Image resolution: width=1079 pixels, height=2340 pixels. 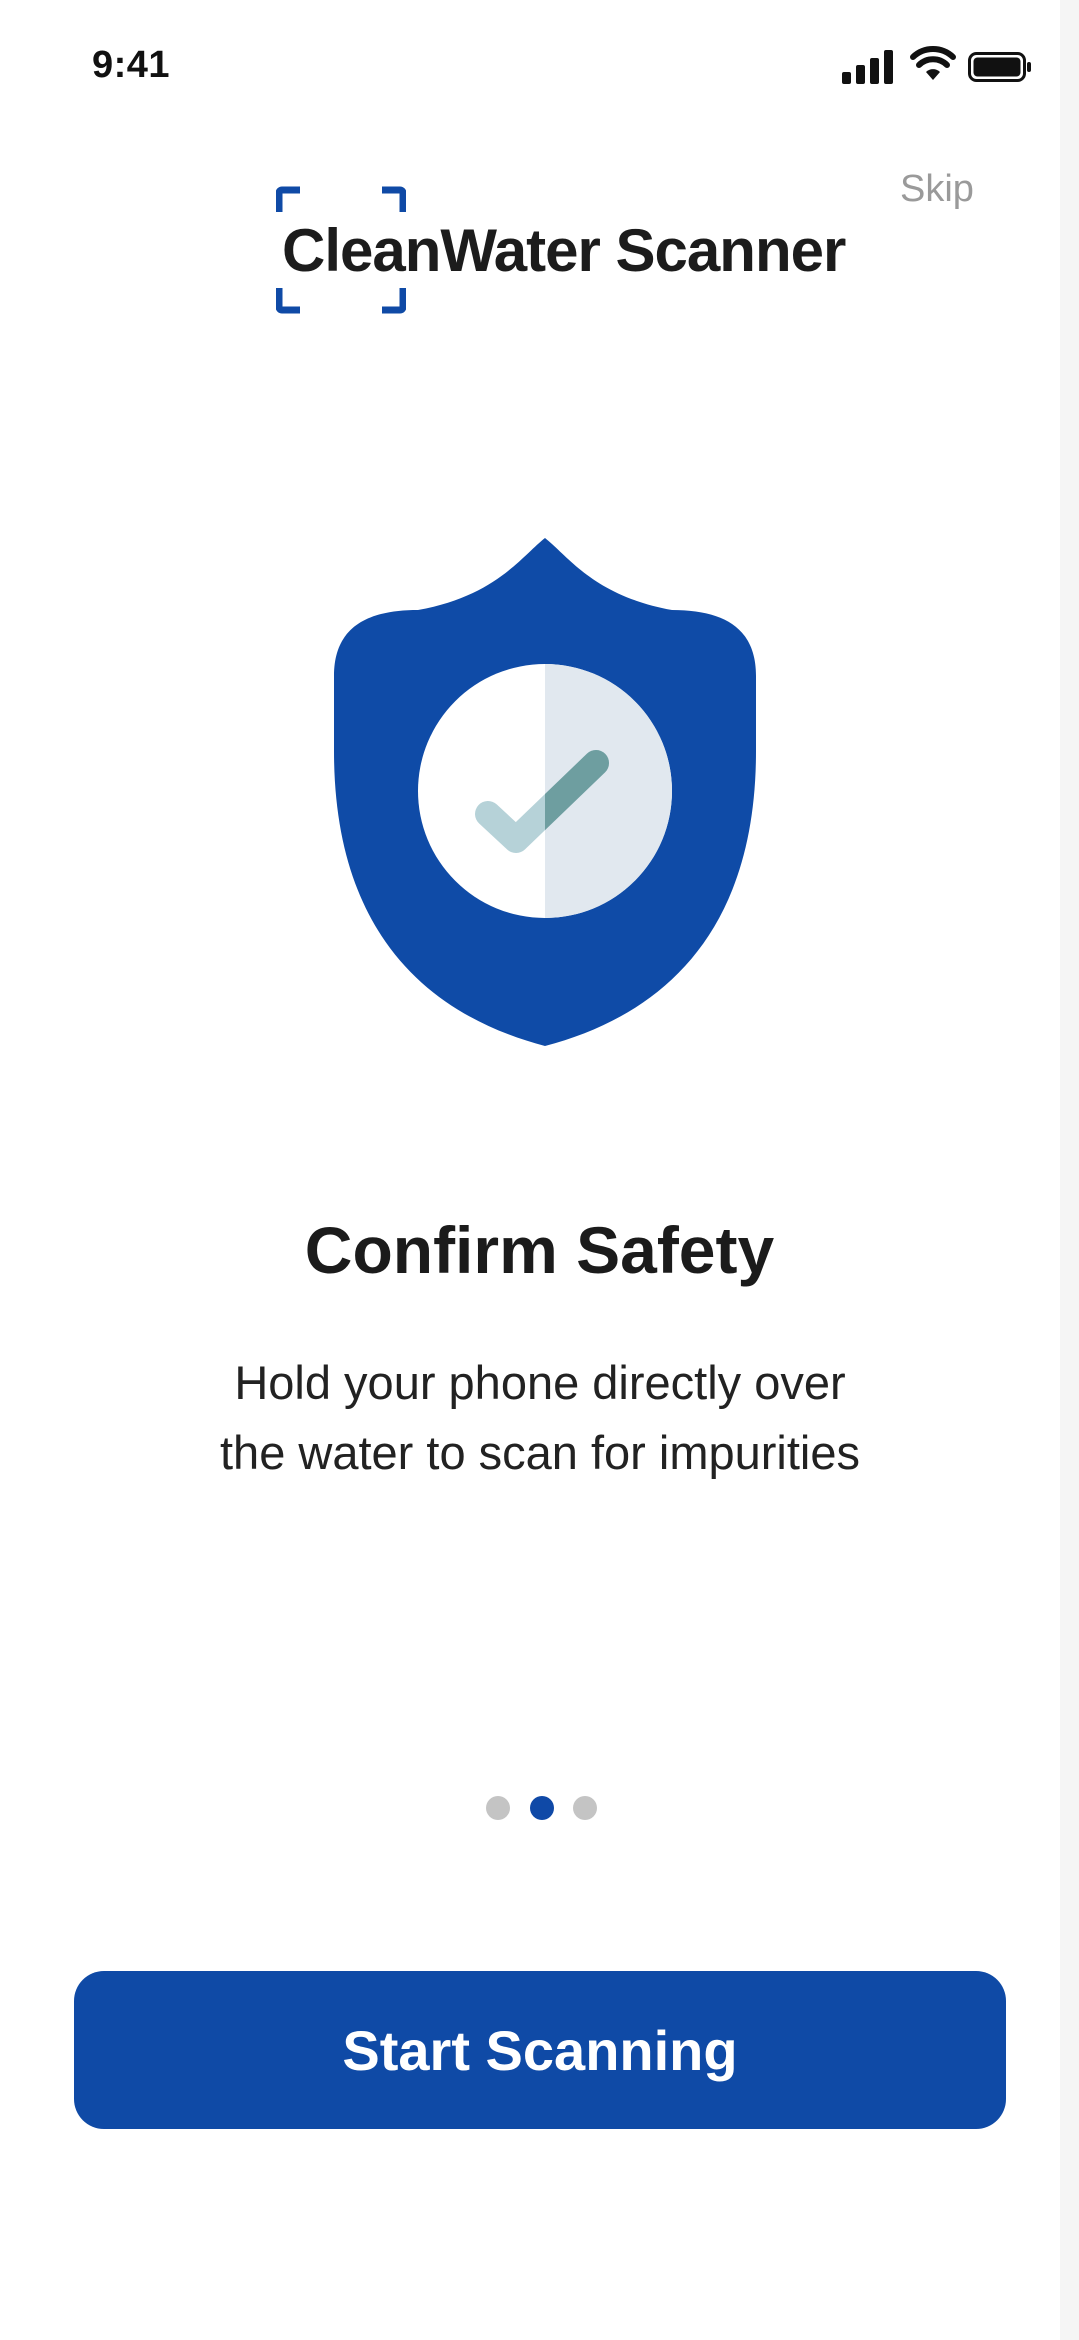 I want to click on battery-icon, so click(x=1000, y=67).